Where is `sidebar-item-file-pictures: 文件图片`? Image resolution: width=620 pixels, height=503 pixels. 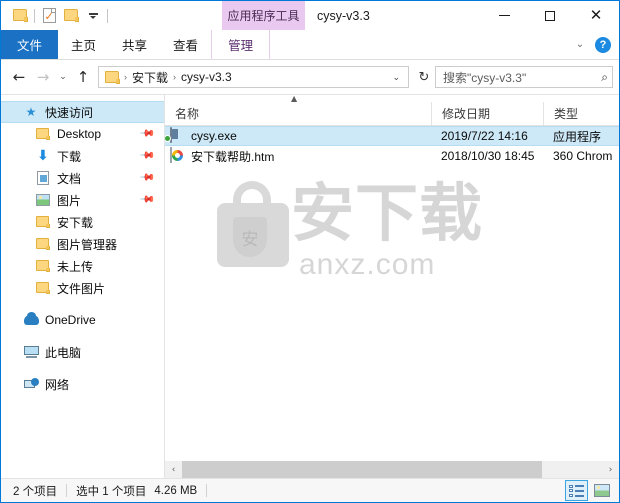
sidebar-item-file-pictures: 文件图片 is located at coordinates (82, 288).